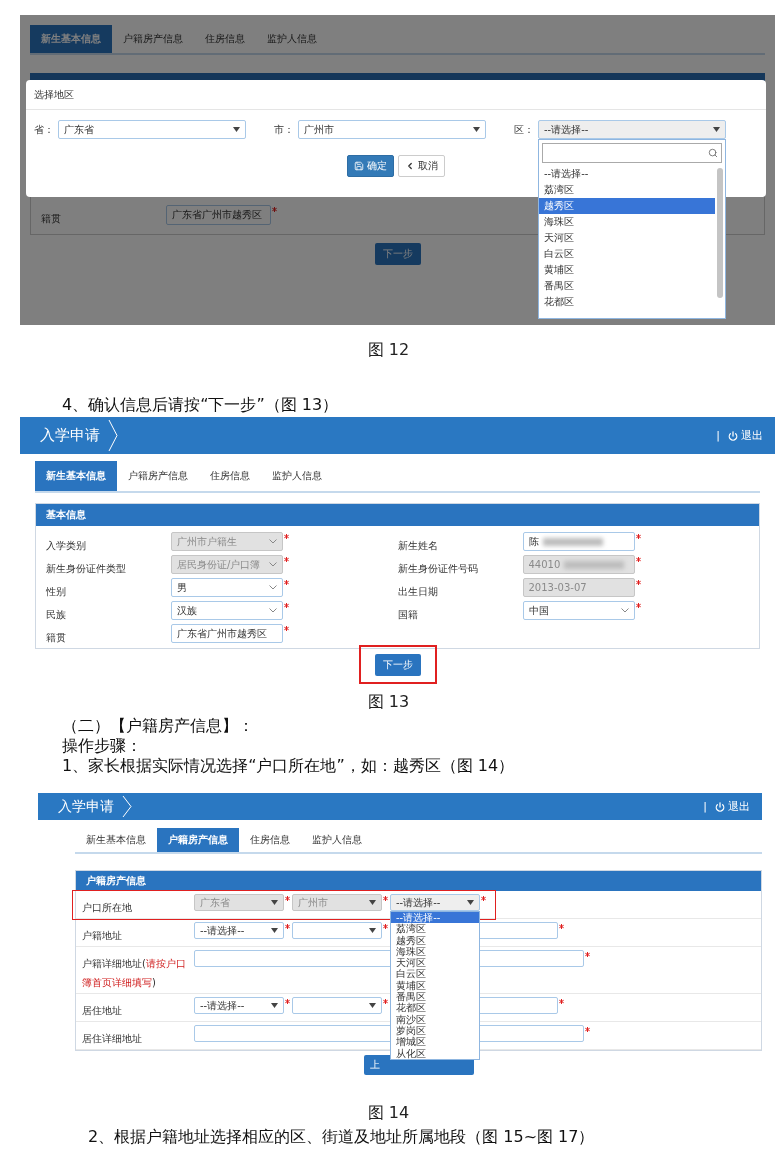 Image resolution: width=777 pixels, height=1150 pixels. I want to click on field-label: 性别, so click(56, 591).